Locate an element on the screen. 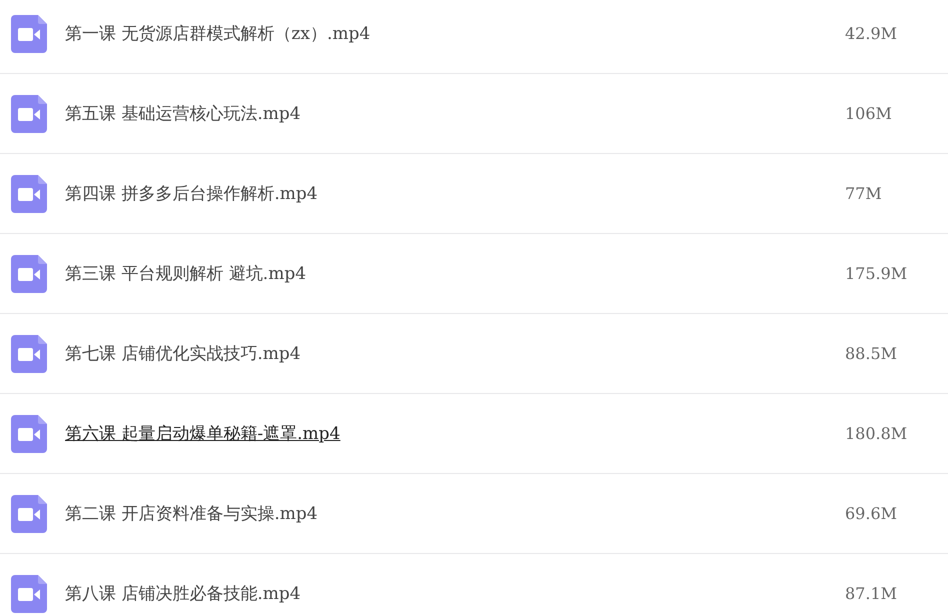  file-size: 175.9M is located at coordinates (876, 273).